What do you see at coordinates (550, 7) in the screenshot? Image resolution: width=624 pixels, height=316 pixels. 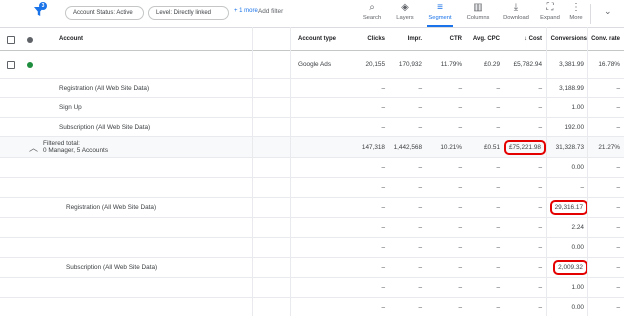 I see `expand-icon: ⛶` at bounding box center [550, 7].